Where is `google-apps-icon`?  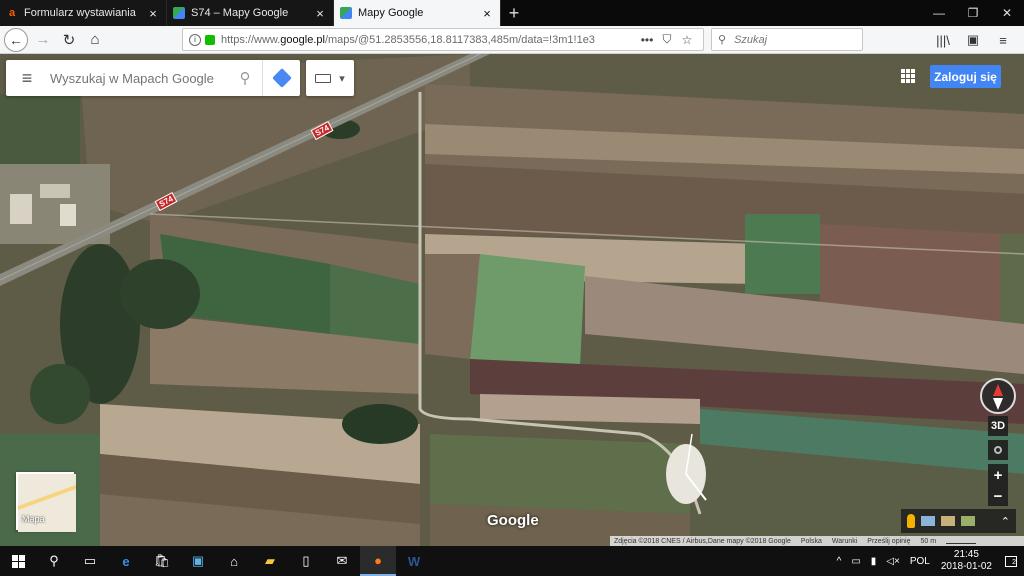
google-apps-icon is located at coordinates (908, 76).